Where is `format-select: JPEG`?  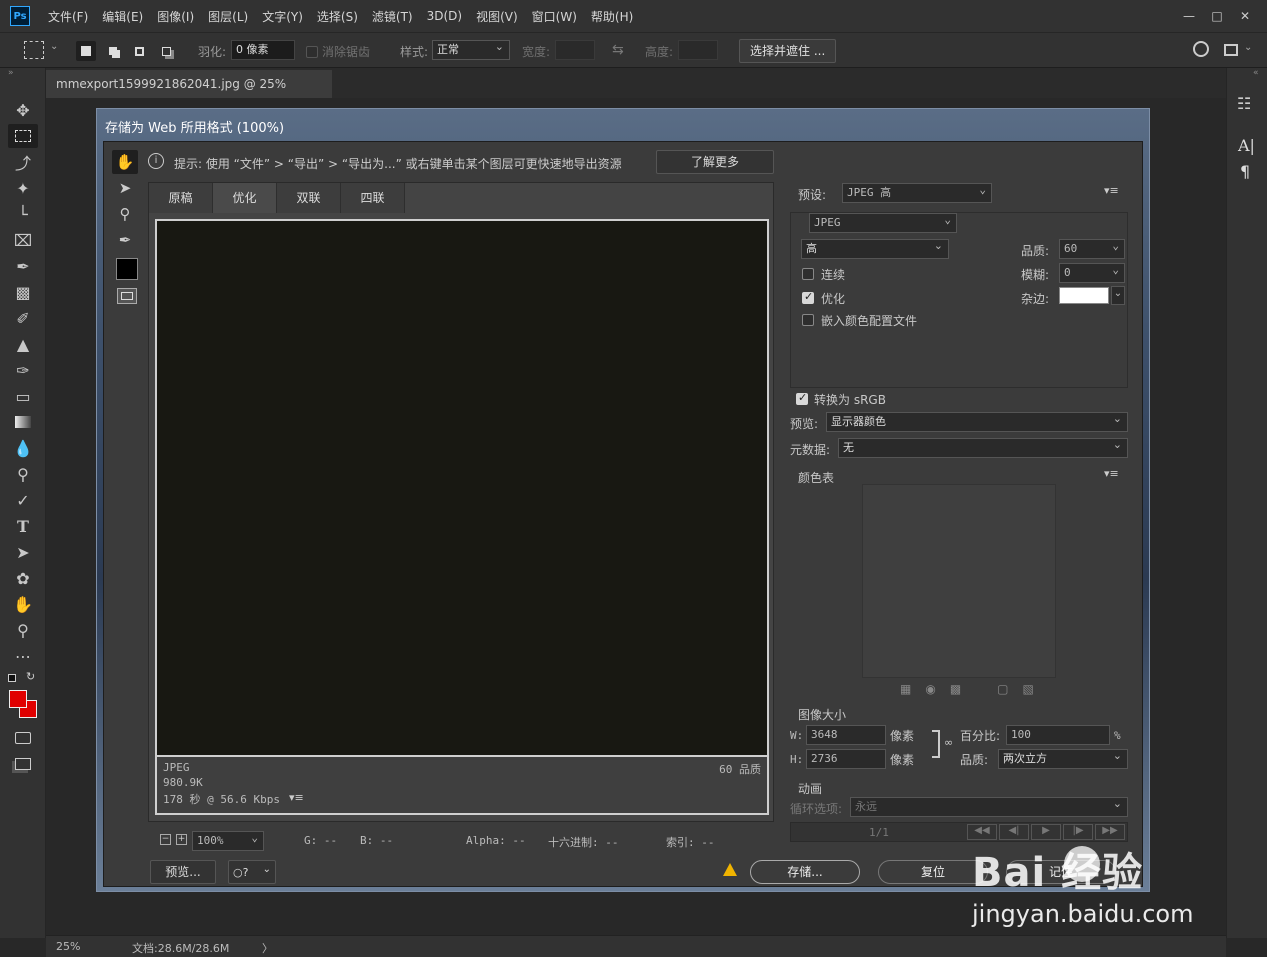
format-select: JPEG is located at coordinates (883, 222).